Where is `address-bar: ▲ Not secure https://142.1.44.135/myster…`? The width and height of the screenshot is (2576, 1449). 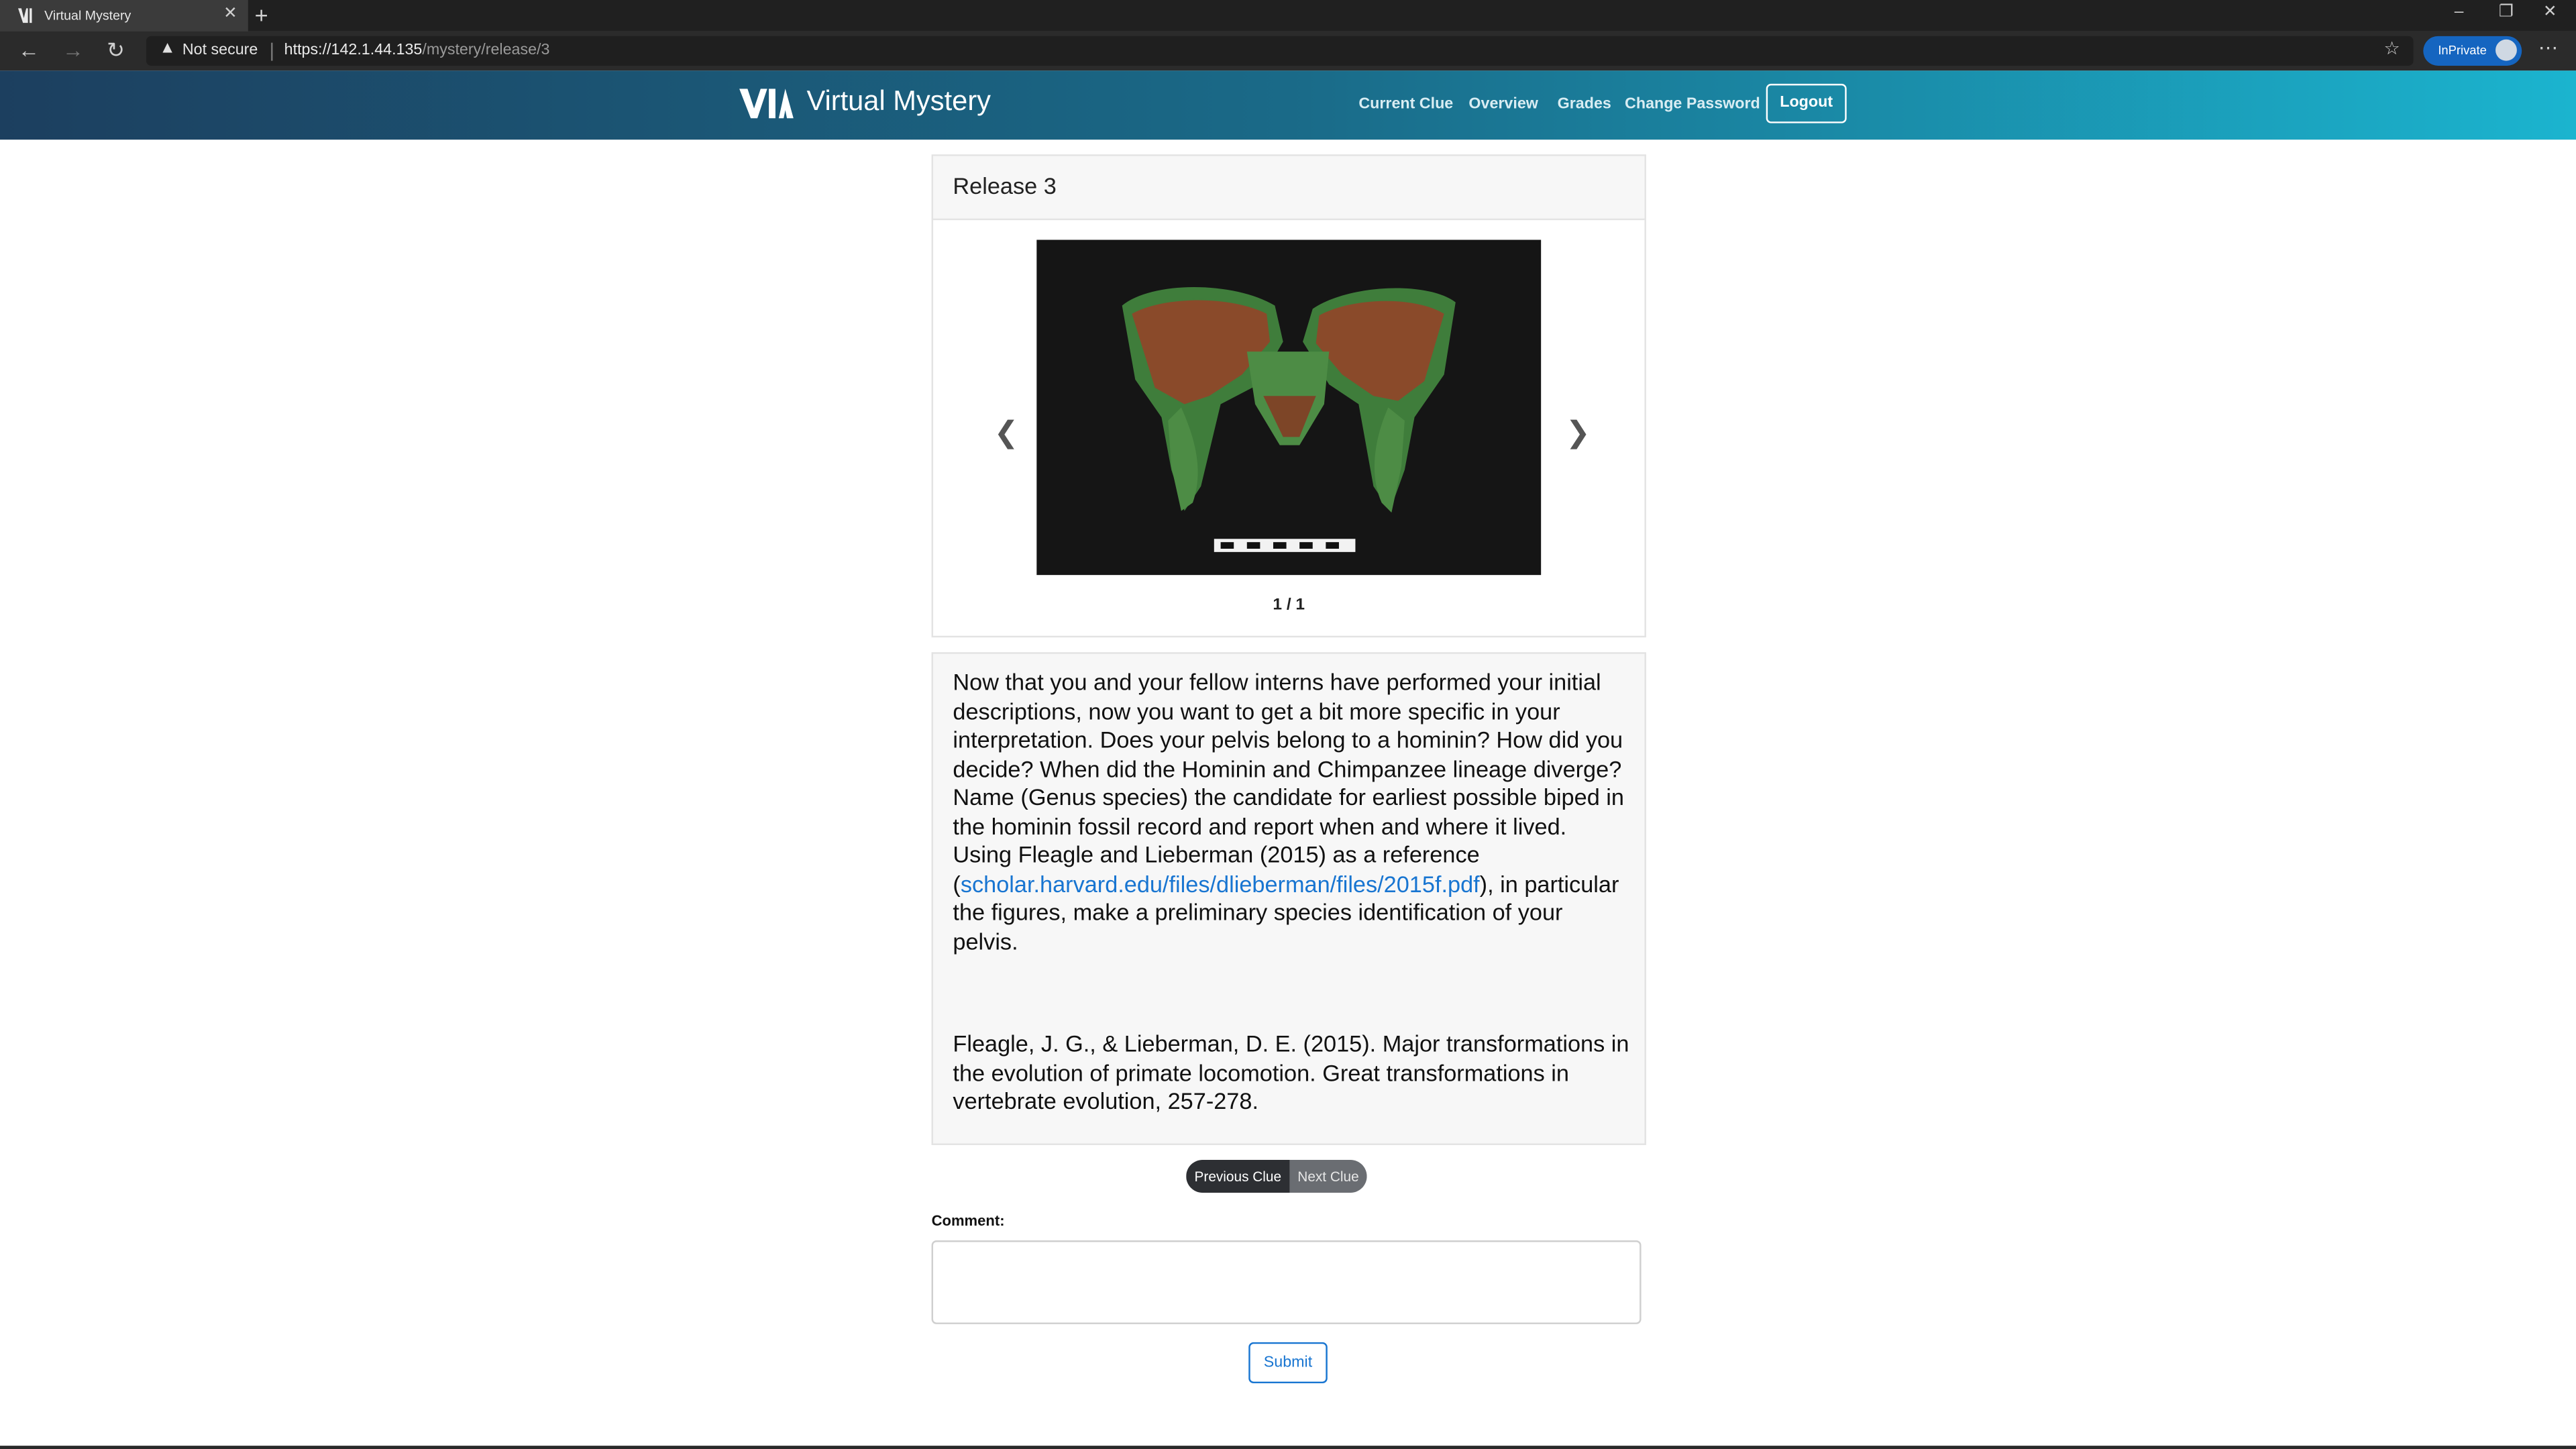
address-bar: ▲ Not secure https://142.1.44.135/myster… is located at coordinates (1280, 51).